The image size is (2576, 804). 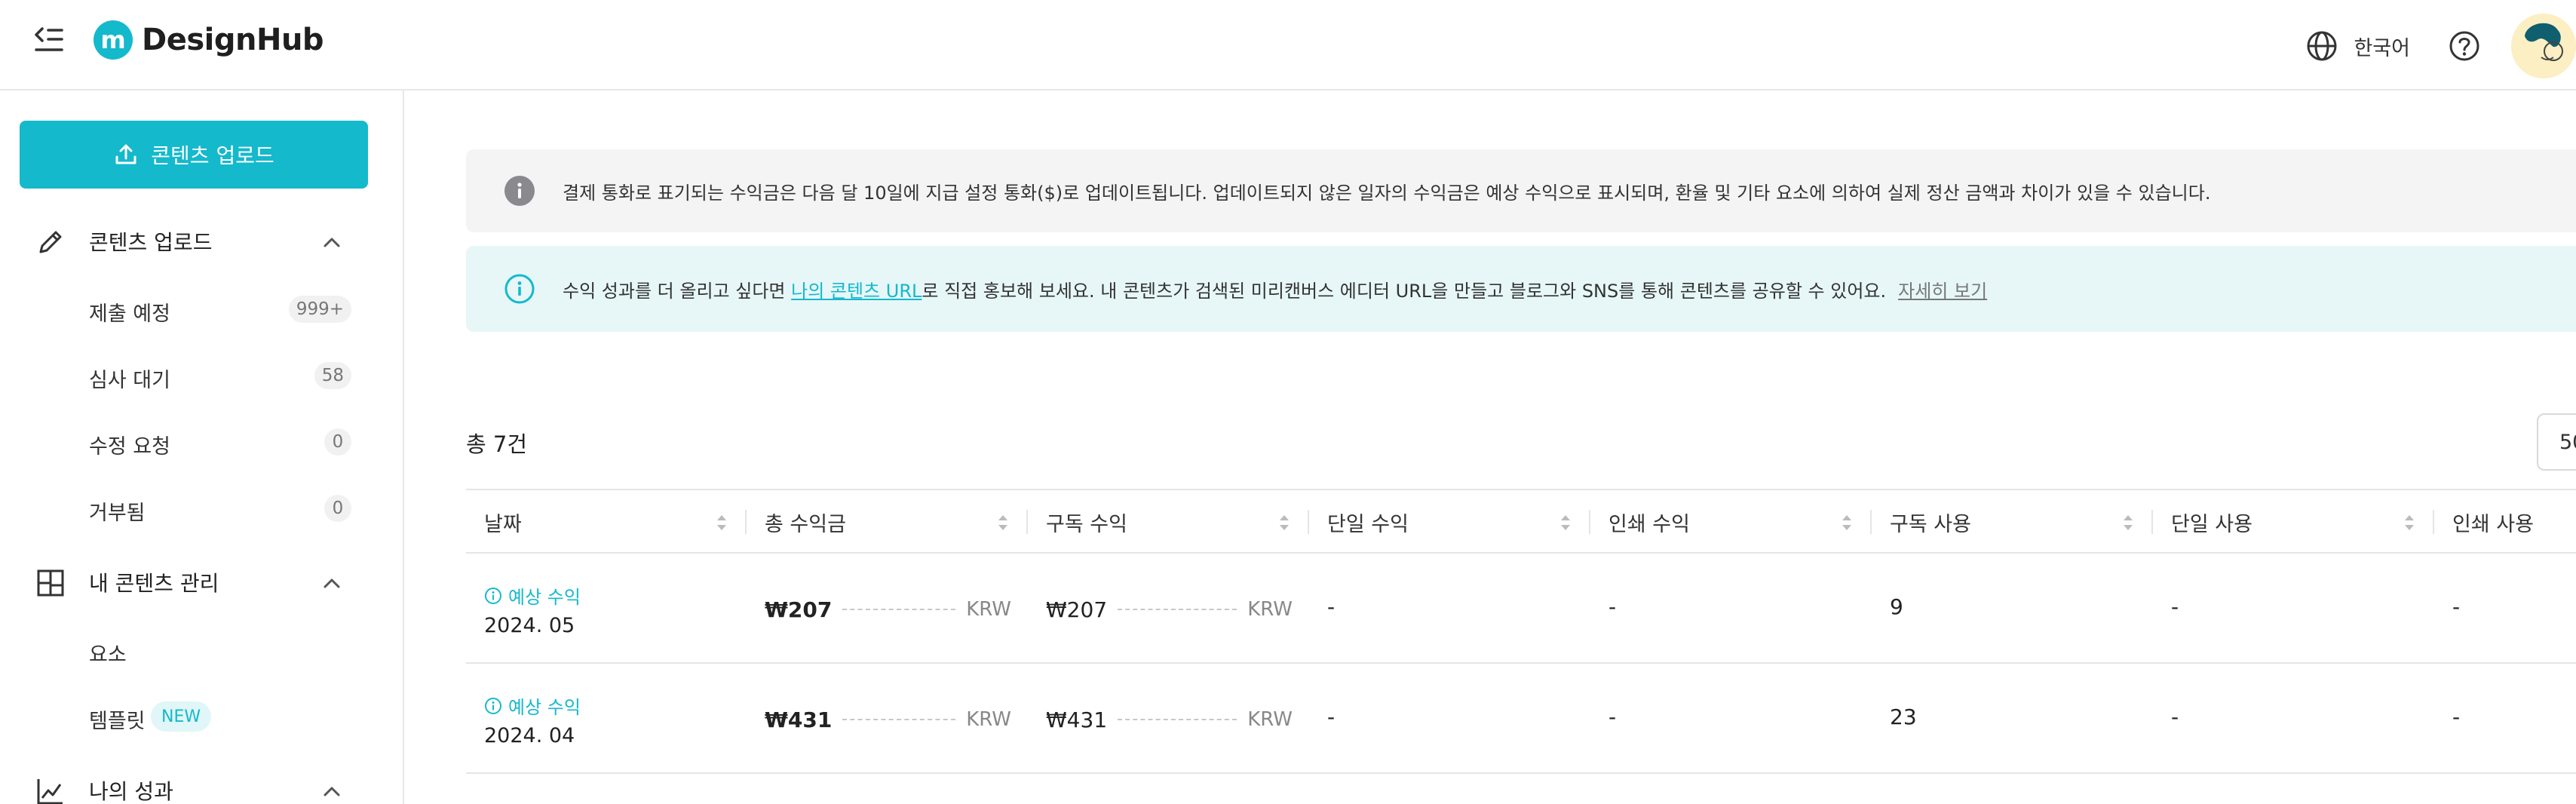 I want to click on logo: m DesignHub, so click(x=209, y=40).